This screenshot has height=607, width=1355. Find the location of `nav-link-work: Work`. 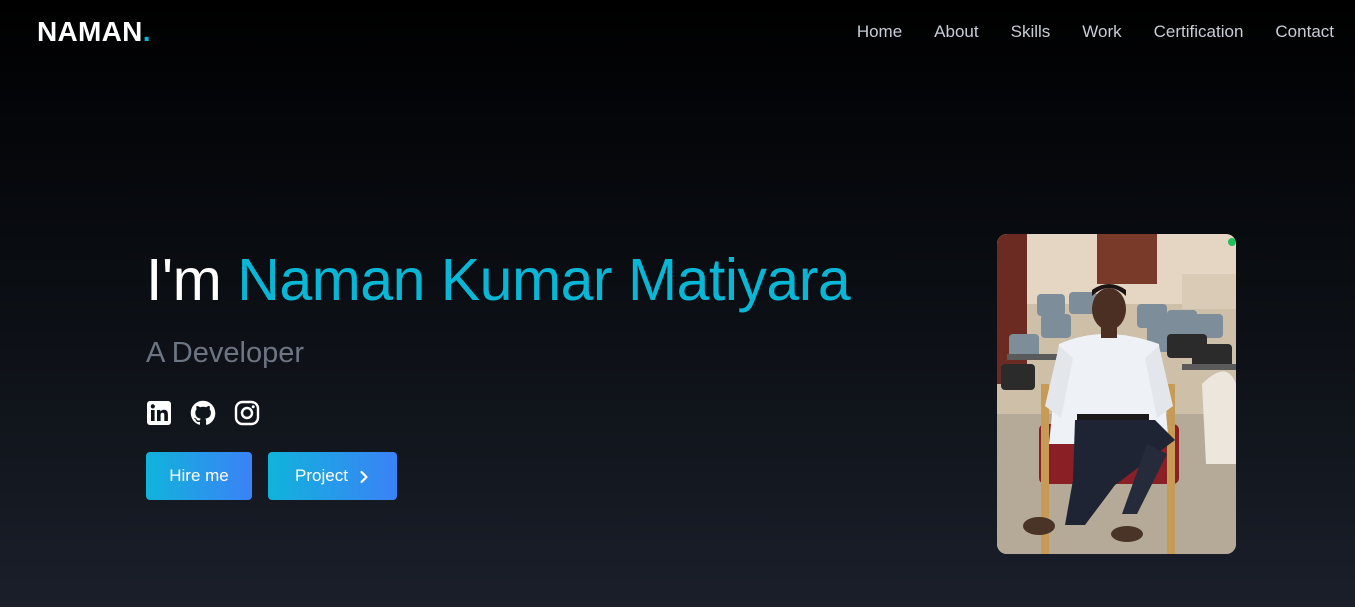

nav-link-work: Work is located at coordinates (1101, 32).